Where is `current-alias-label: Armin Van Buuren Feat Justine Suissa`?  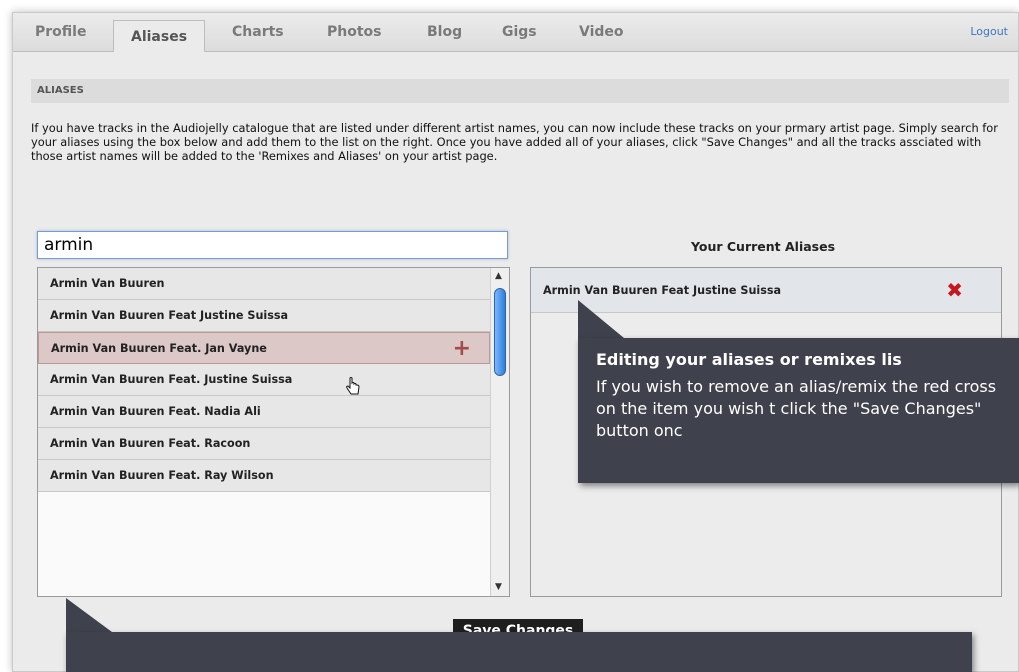 current-alias-label: Armin Van Buuren Feat Justine Suissa is located at coordinates (662, 290).